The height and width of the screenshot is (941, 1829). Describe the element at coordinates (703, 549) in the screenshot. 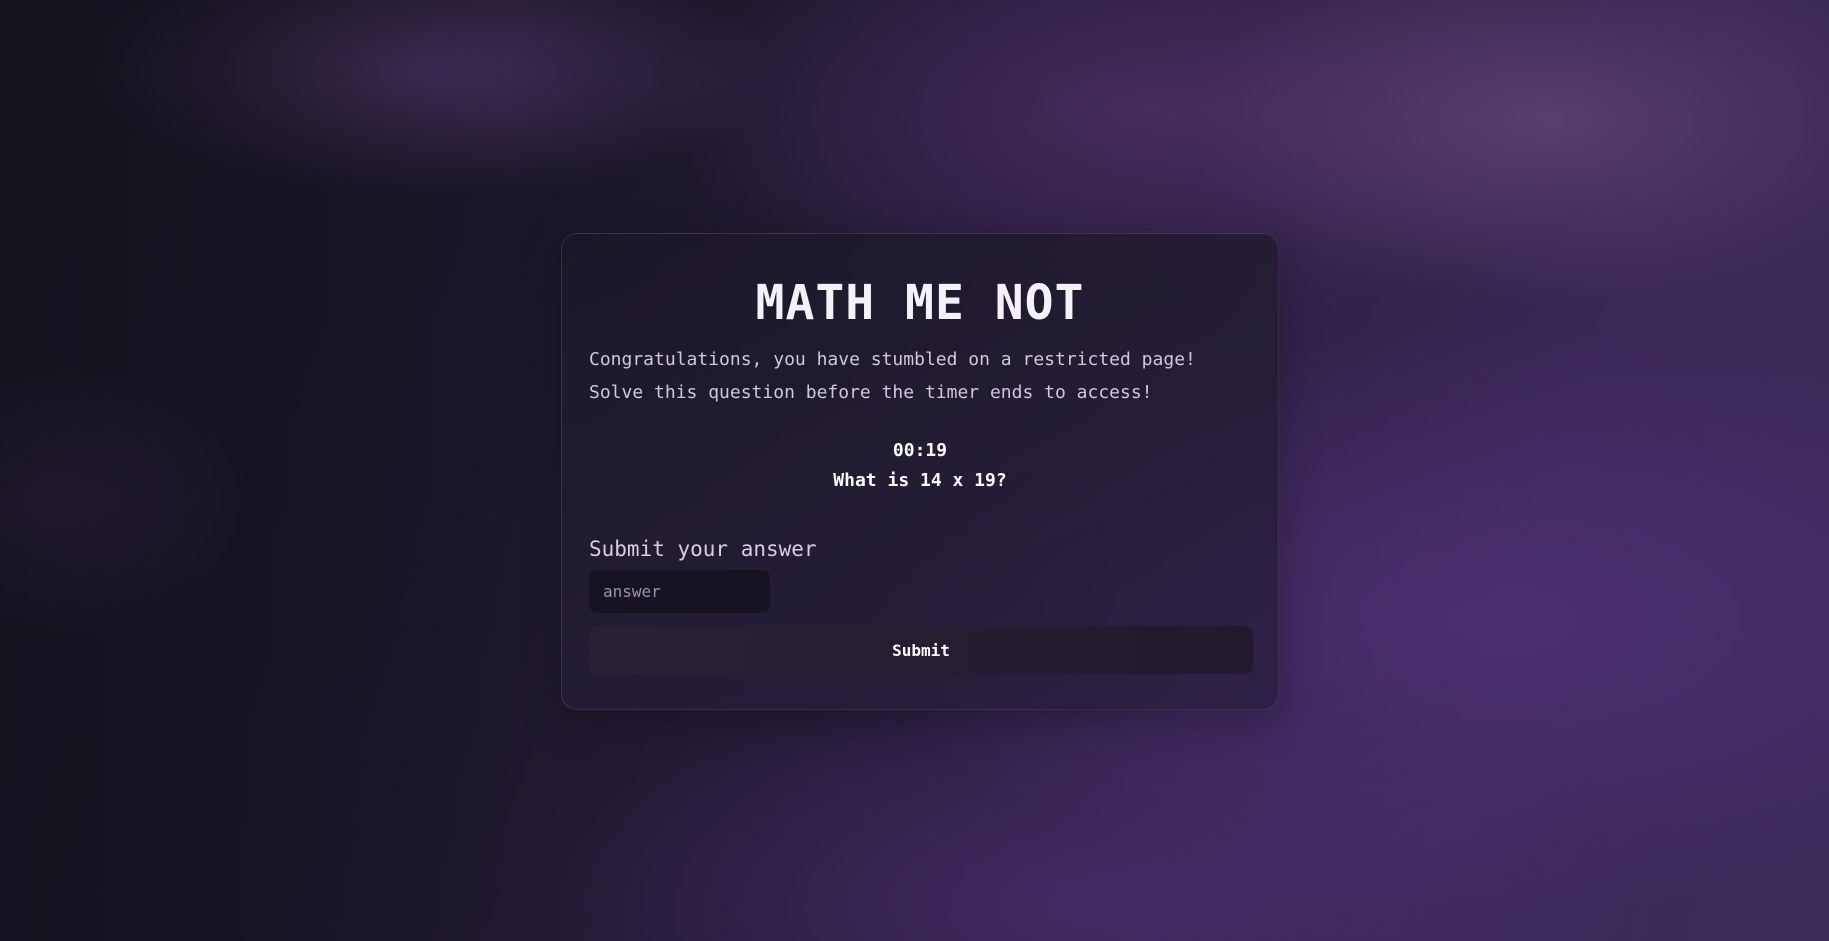

I see `answer-label: Submit your answer` at that location.